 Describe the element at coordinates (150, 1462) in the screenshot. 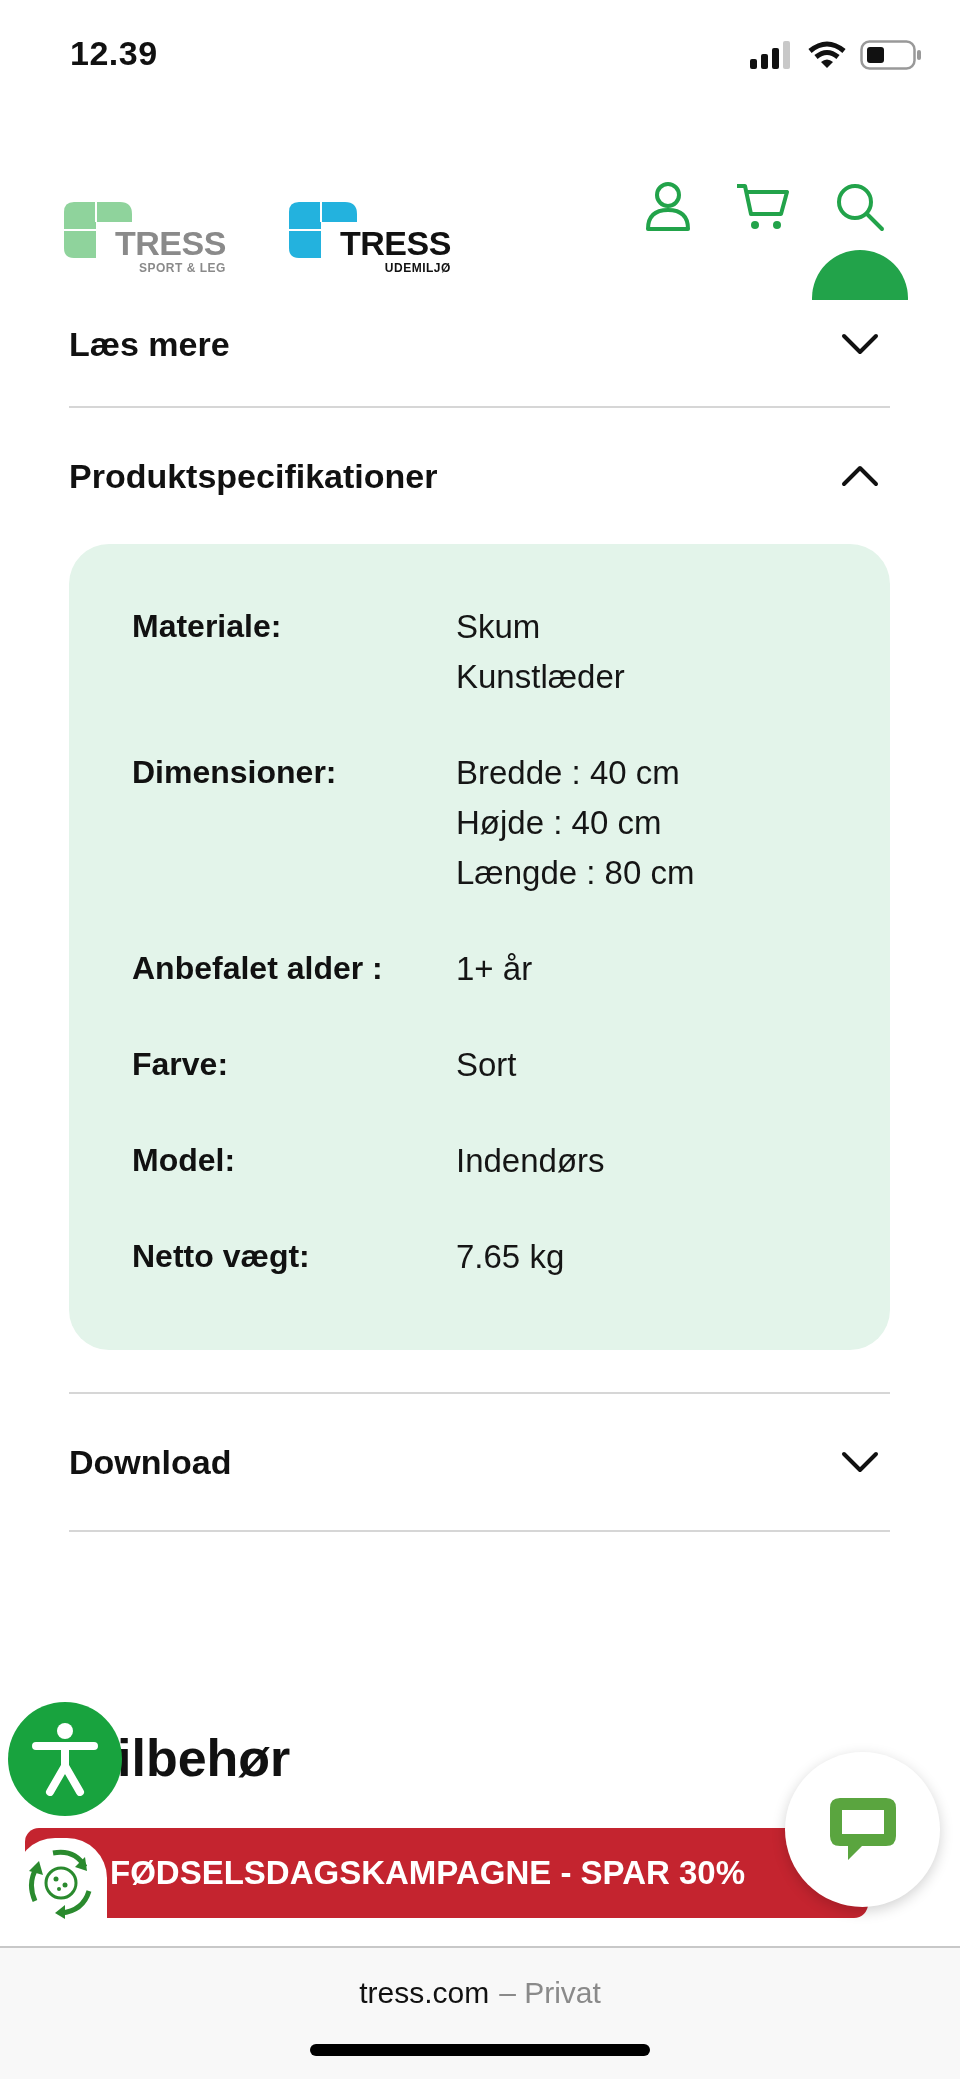

I see `accordion-title: Download` at that location.